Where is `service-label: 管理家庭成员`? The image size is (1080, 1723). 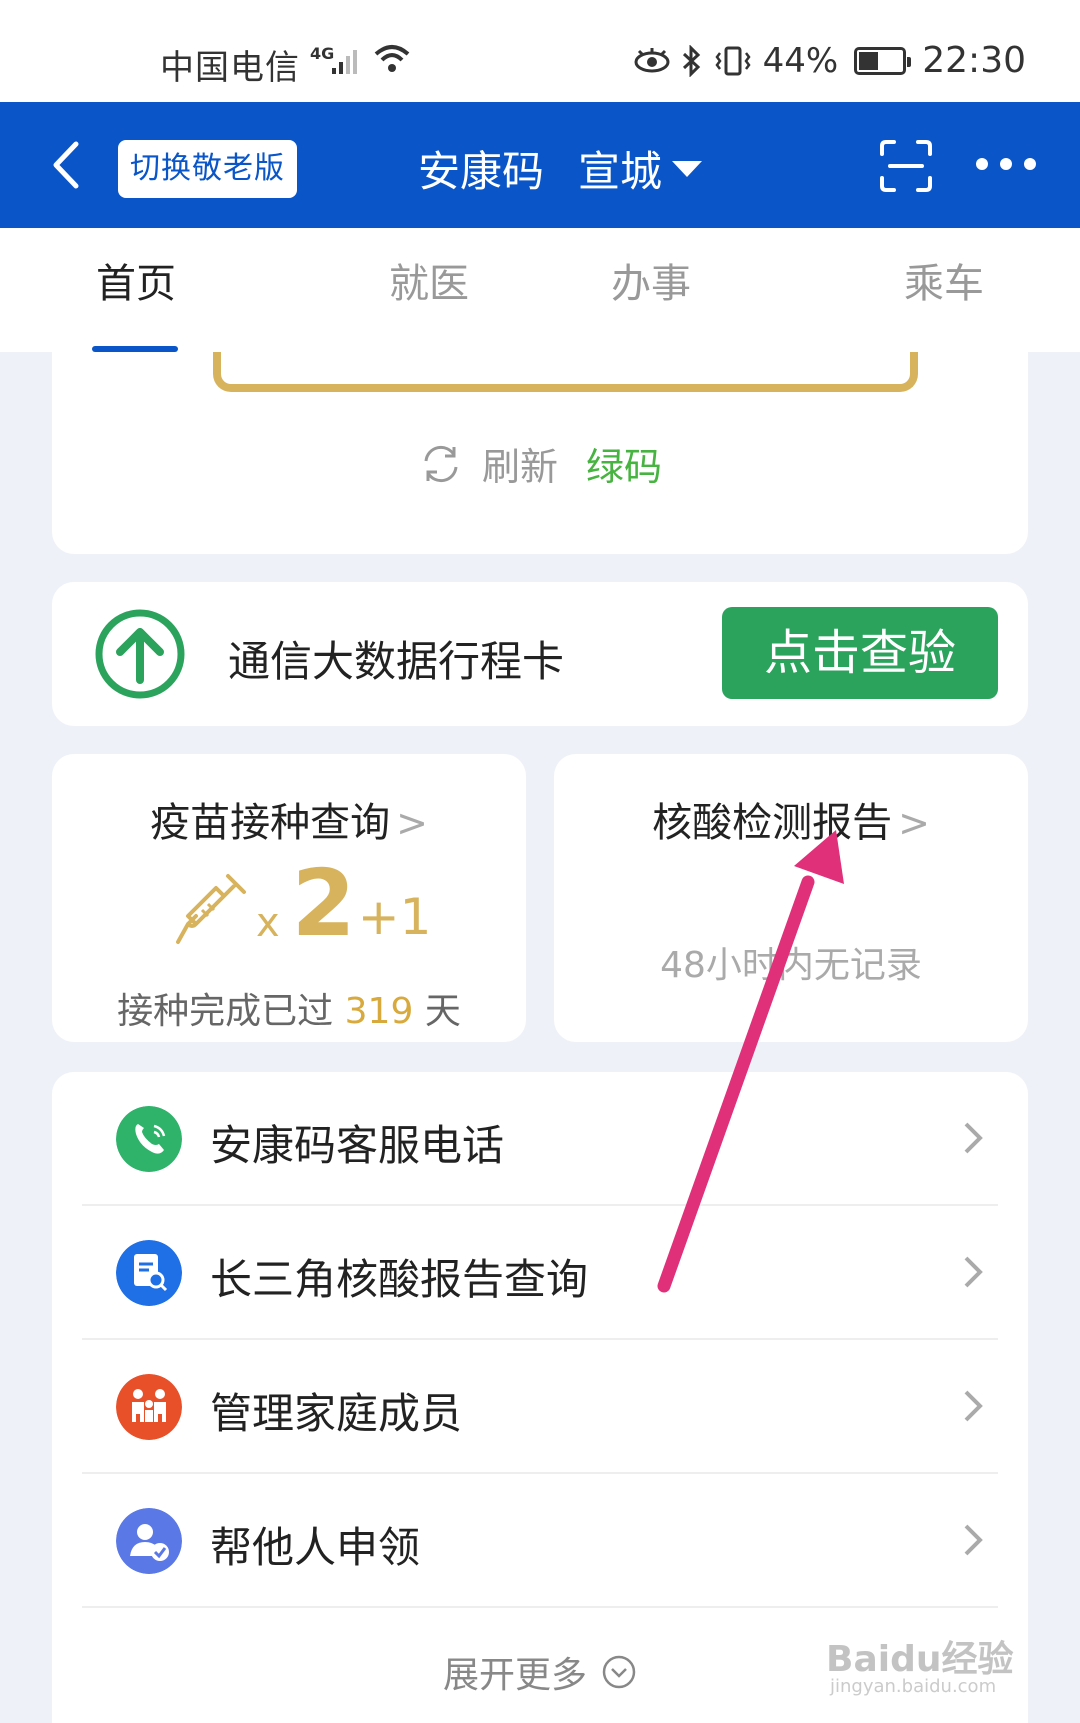 service-label: 管理家庭成员 is located at coordinates (336, 1413).